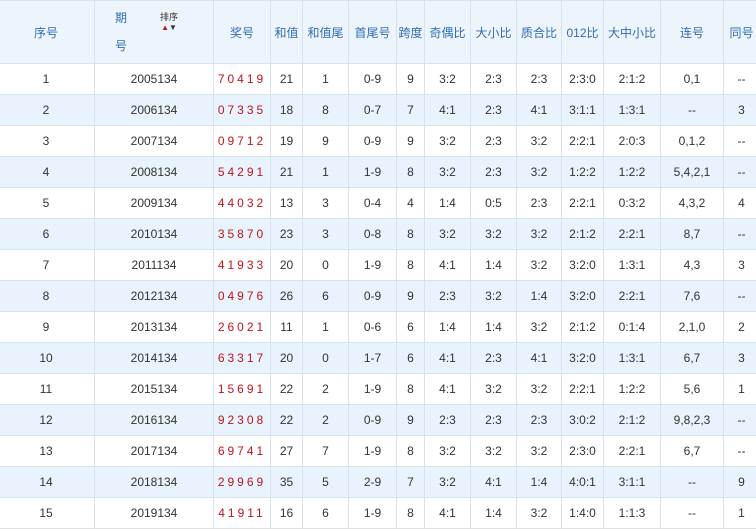 This screenshot has height=531, width=756. I want to click on cell-sum: 20, so click(286, 358).